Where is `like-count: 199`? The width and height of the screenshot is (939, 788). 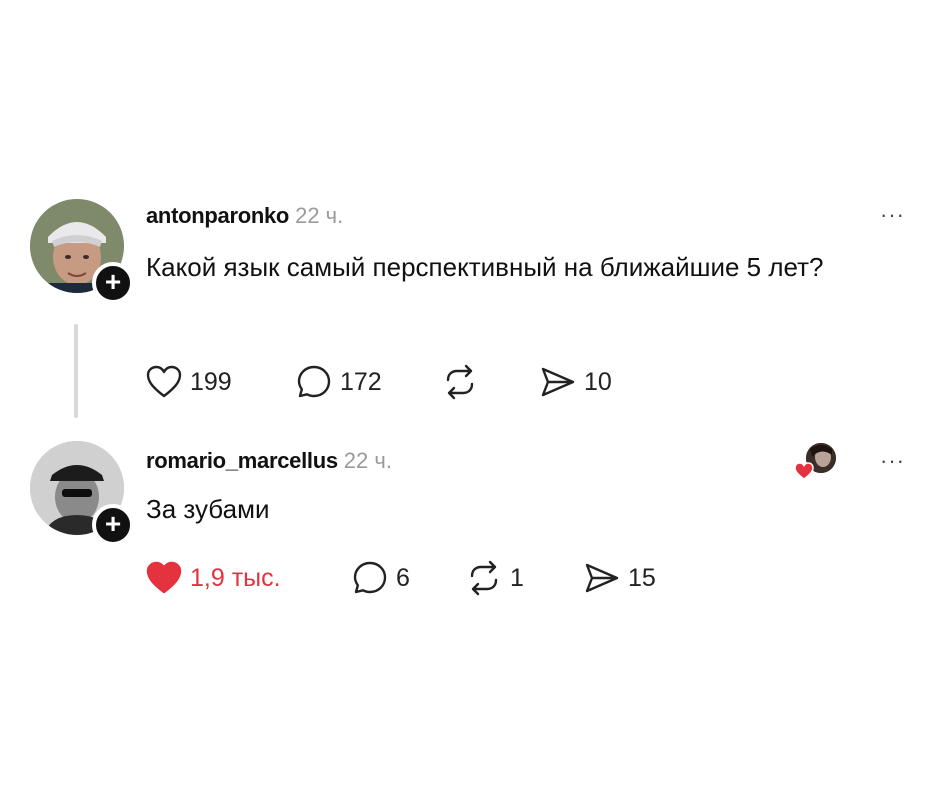
like-count: 199 is located at coordinates (211, 381).